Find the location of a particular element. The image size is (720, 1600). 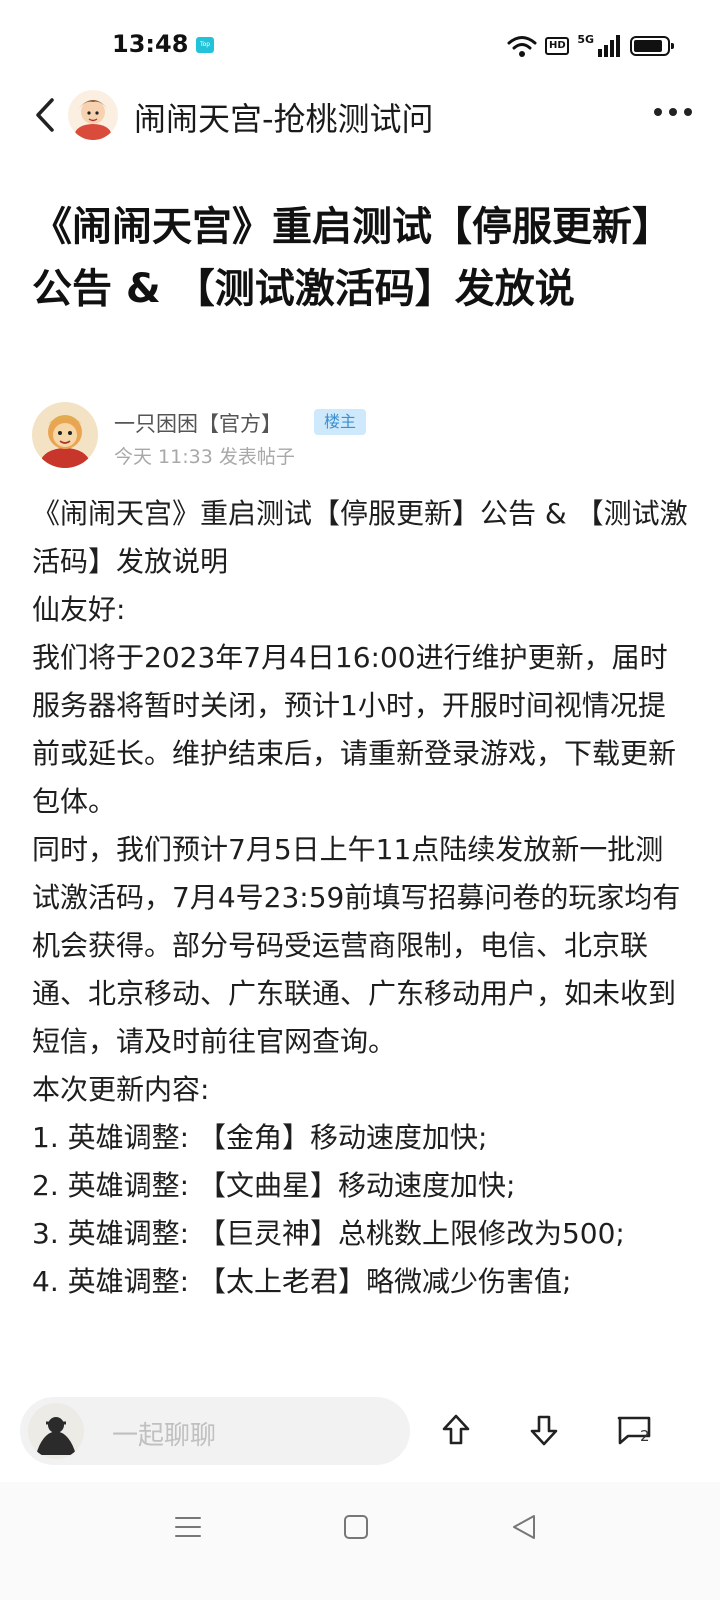

author-name: 一只困困【官方】 is located at coordinates (198, 423).